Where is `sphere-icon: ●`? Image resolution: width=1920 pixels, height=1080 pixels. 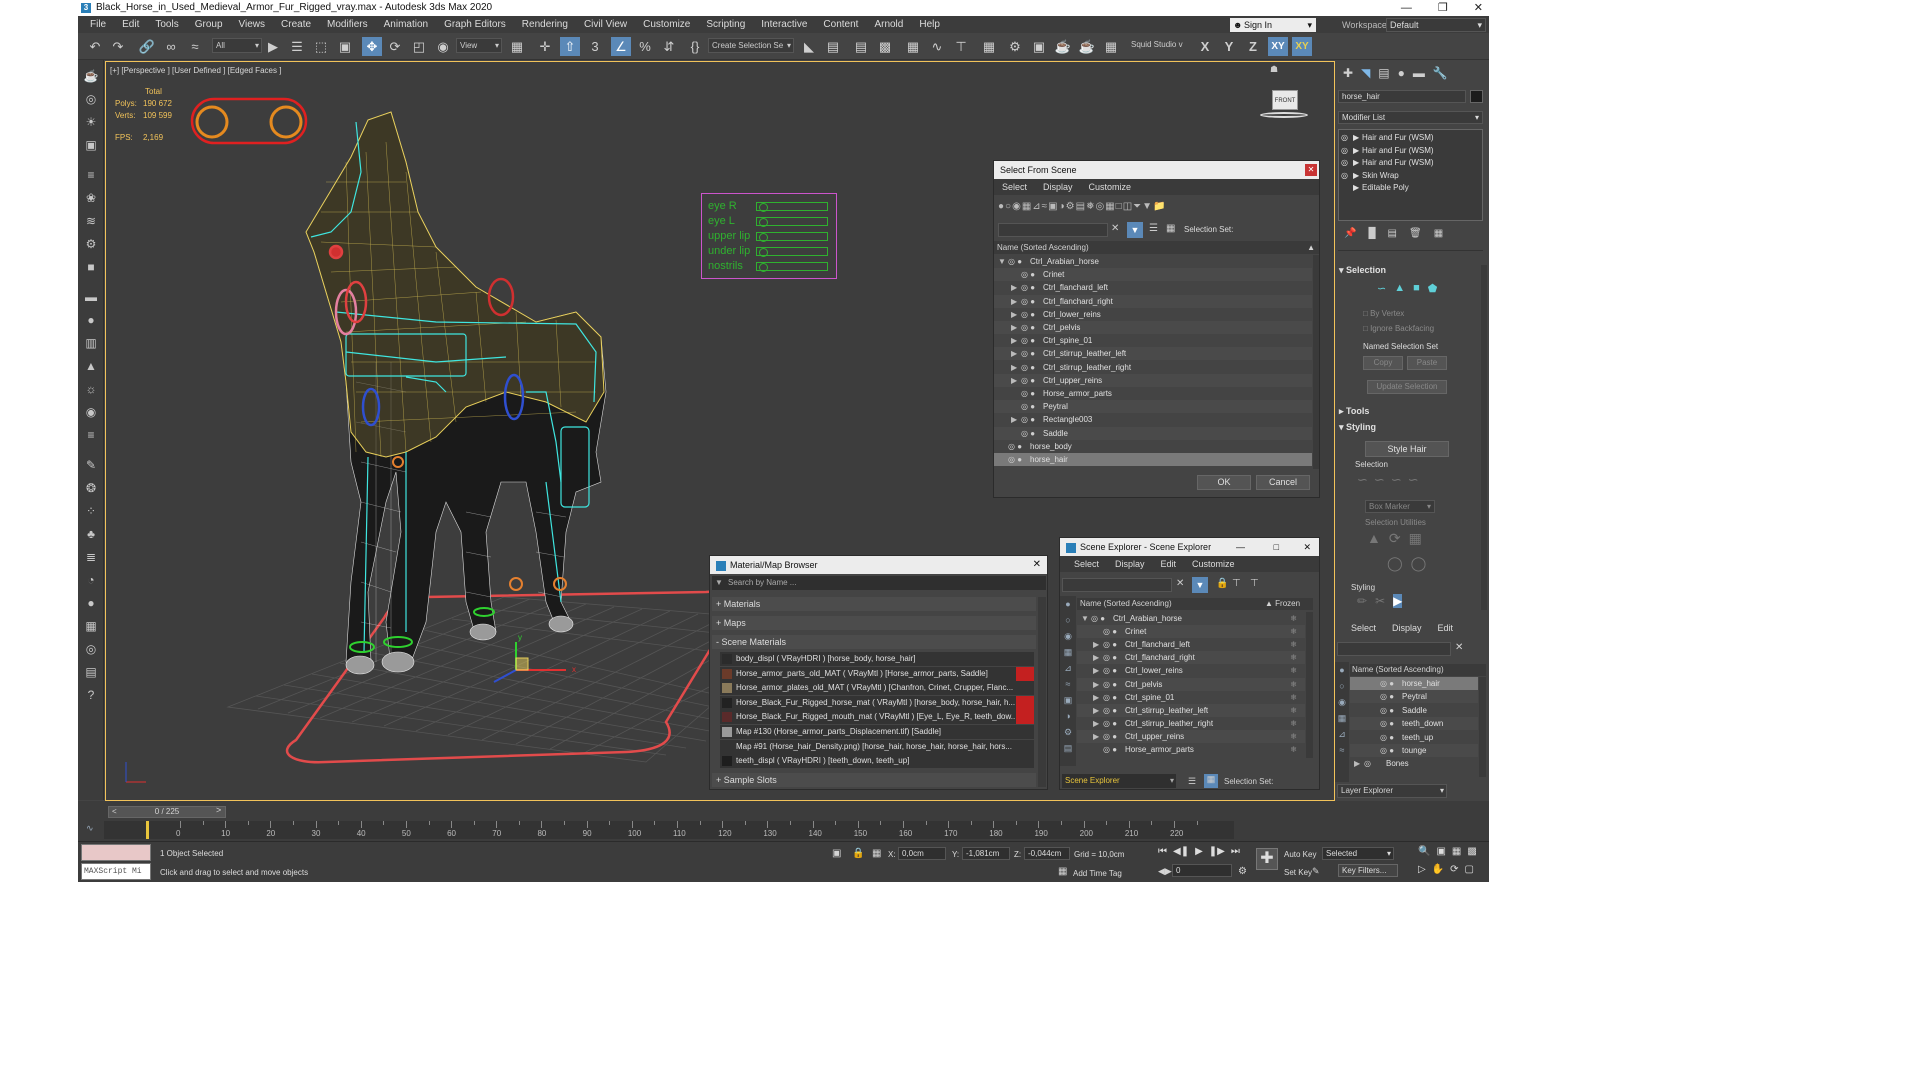
sphere-icon: ● is located at coordinates (91, 320).